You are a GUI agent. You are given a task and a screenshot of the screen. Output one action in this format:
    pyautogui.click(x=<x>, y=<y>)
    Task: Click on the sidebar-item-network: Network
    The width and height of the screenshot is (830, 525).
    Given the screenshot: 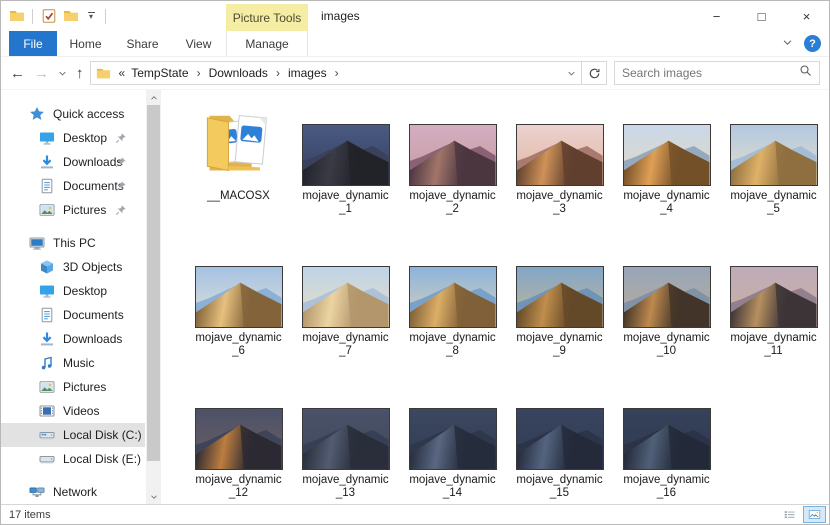 What is the action you would take?
    pyautogui.click(x=73, y=492)
    